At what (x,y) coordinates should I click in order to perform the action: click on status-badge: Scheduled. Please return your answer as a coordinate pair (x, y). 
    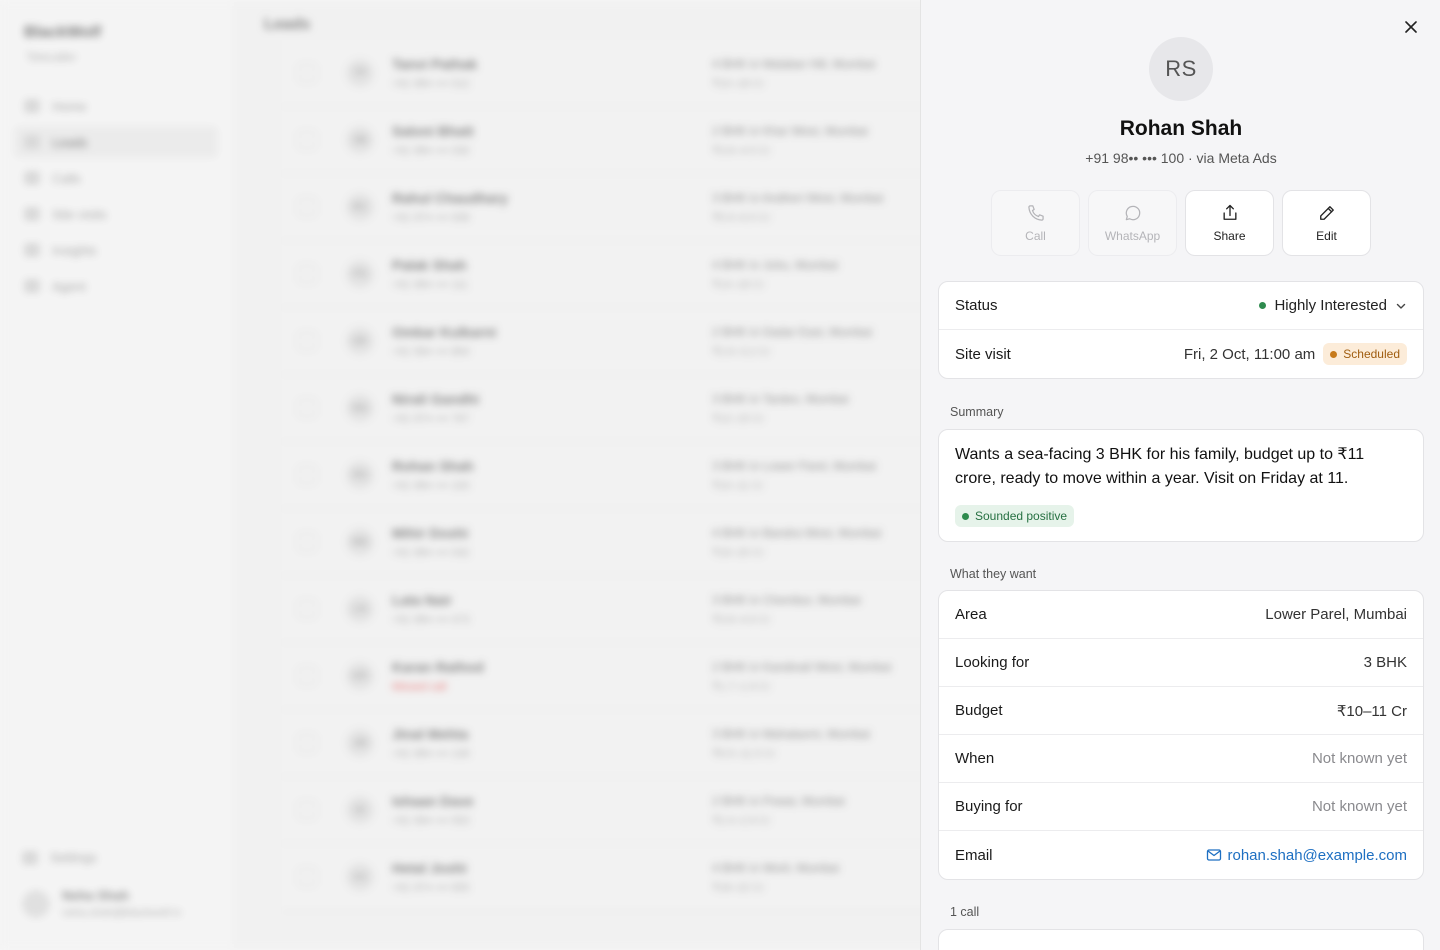
    Looking at the image, I should click on (1365, 354).